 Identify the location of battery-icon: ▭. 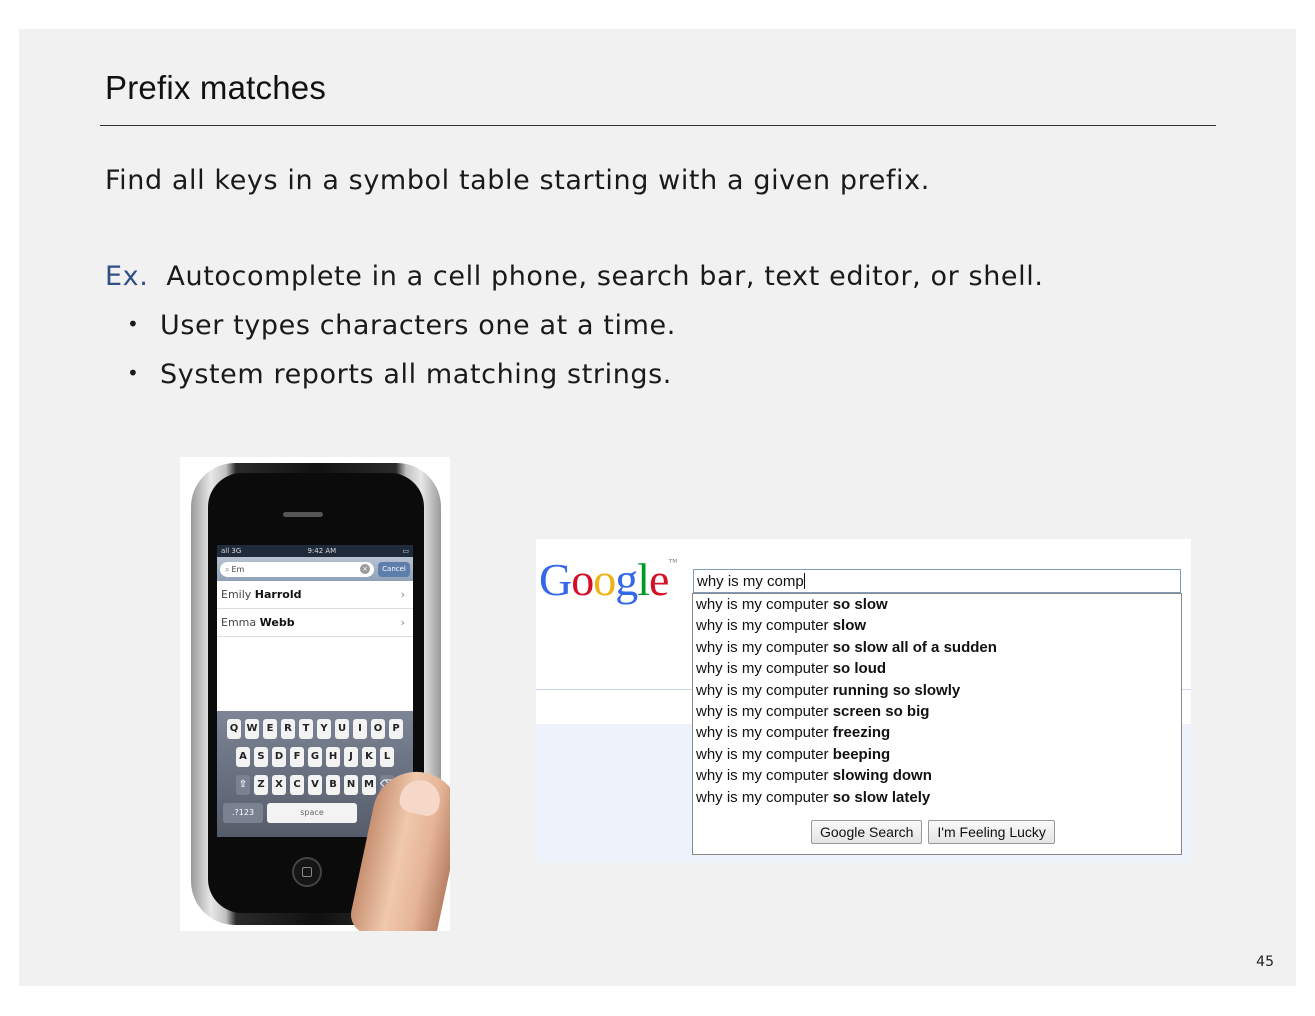
(405, 551).